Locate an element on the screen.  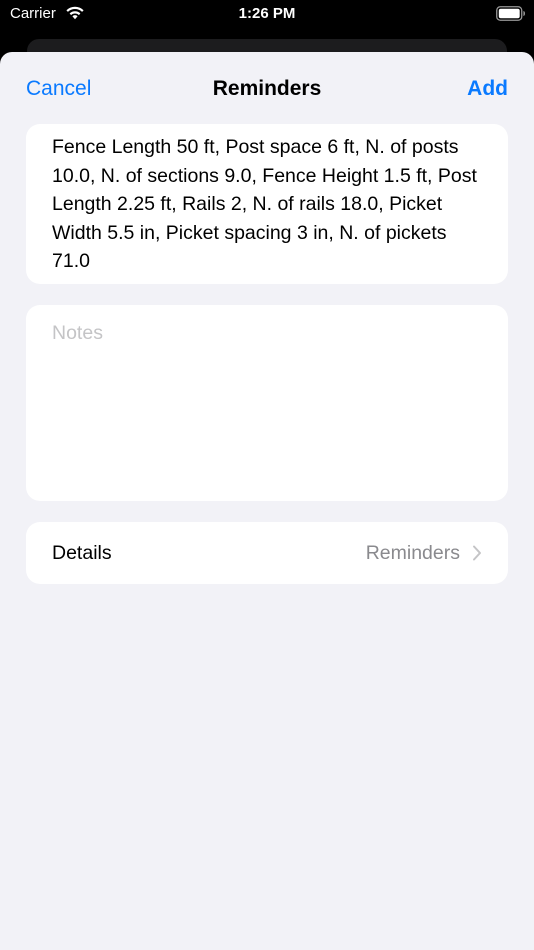
details-row: Details Reminders is located at coordinates (267, 553).